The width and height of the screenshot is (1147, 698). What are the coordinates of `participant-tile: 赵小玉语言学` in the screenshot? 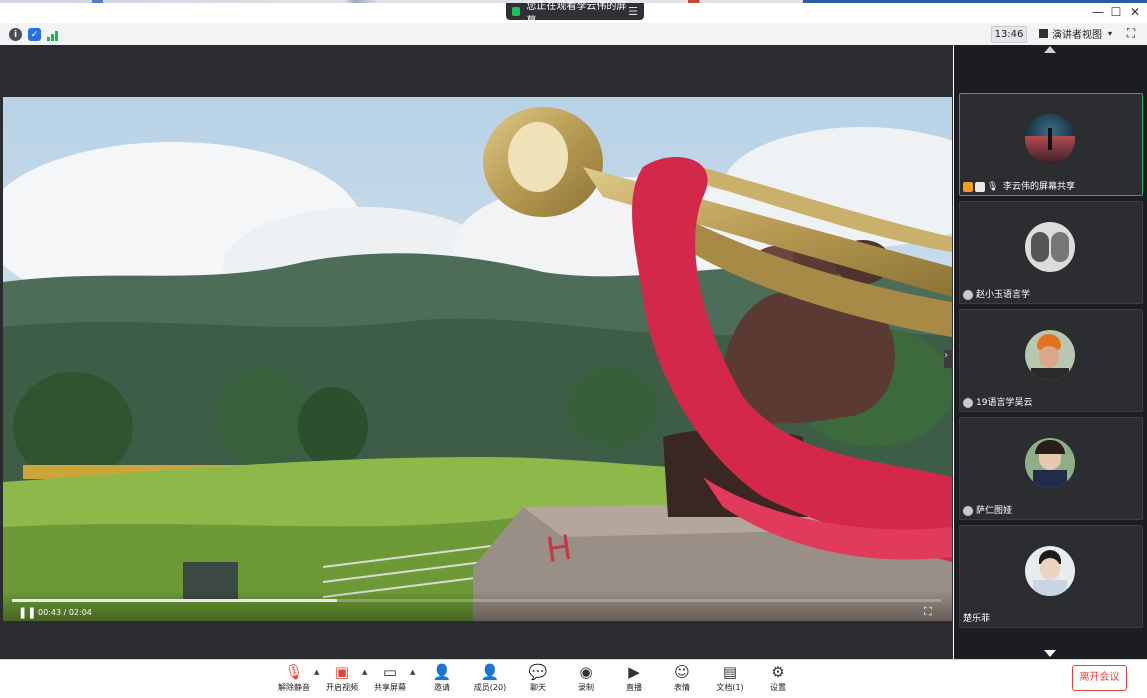 It's located at (1051, 252).